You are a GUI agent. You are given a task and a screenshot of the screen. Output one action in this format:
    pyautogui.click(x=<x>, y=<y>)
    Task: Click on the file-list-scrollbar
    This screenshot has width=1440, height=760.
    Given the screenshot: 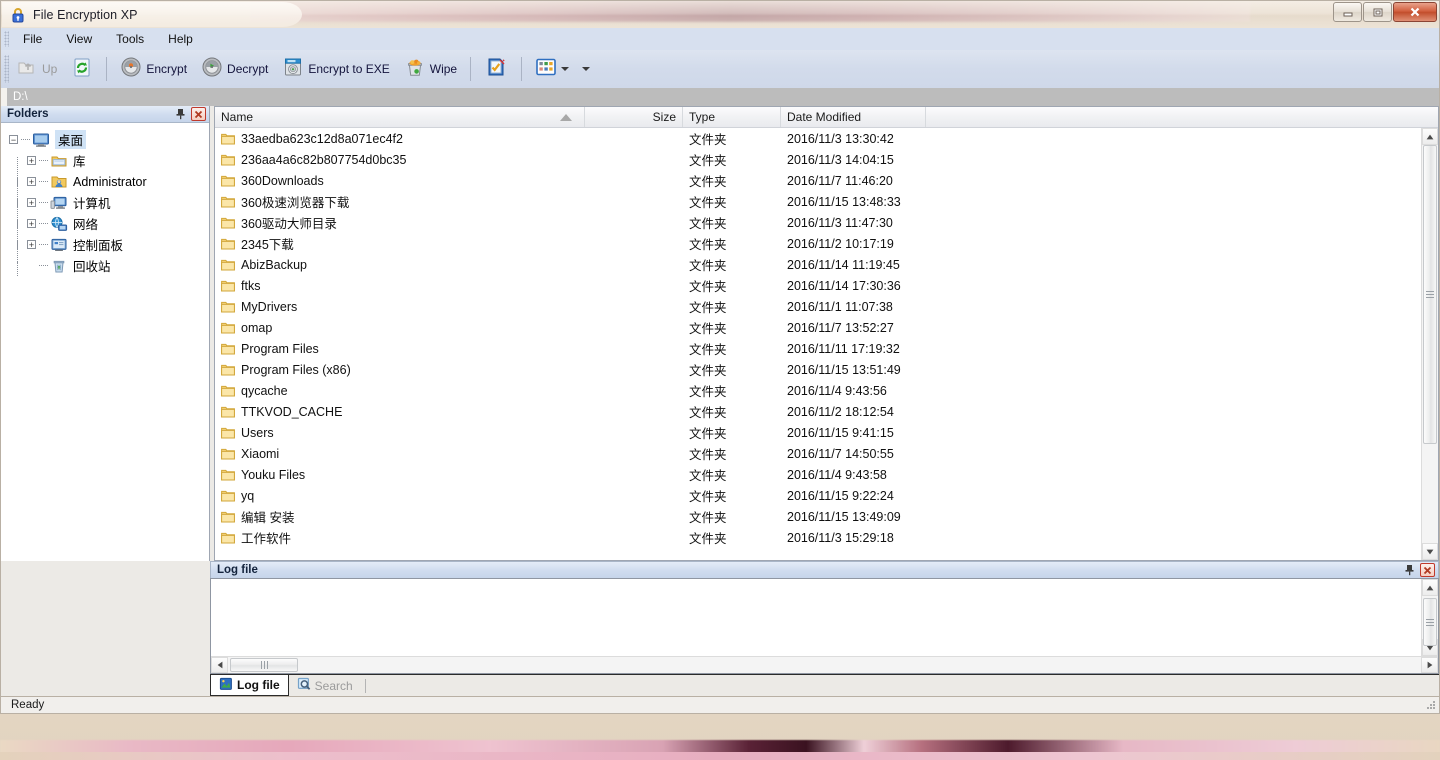 What is the action you would take?
    pyautogui.click(x=1429, y=344)
    